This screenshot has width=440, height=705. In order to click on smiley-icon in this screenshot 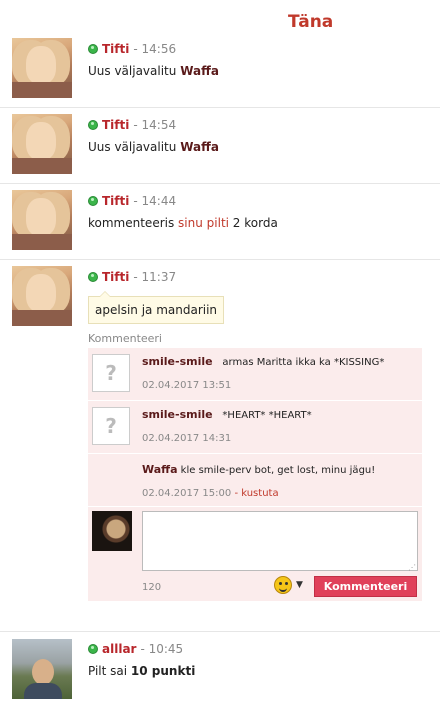, I will do `click(283, 585)`.